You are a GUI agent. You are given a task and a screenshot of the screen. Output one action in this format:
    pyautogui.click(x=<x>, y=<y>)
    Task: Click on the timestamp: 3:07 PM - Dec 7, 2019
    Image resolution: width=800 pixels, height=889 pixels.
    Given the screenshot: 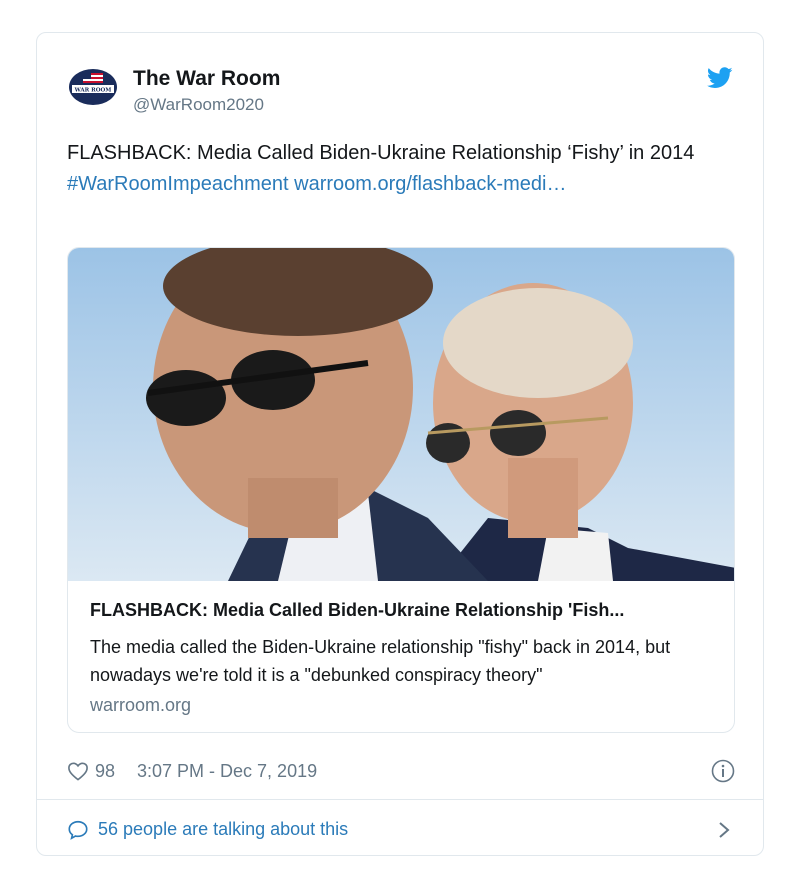 What is the action you would take?
    pyautogui.click(x=227, y=771)
    